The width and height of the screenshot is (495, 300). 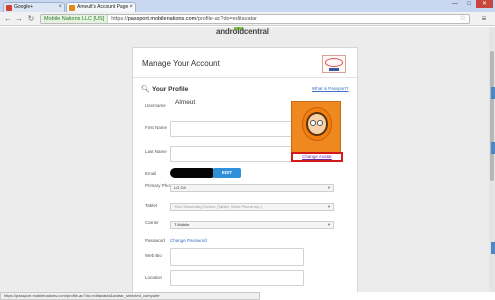 What do you see at coordinates (24, 7) in the screenshot?
I see `tab-title: Google+` at bounding box center [24, 7].